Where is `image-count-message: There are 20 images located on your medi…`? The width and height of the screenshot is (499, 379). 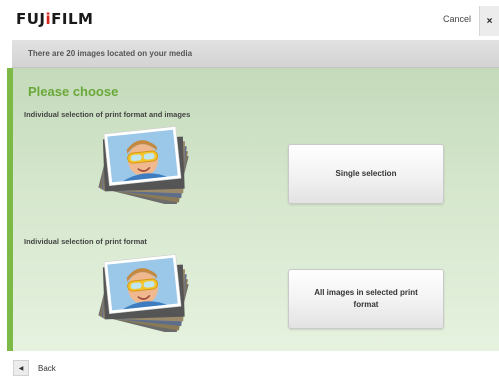
image-count-message: There are 20 images located on your medi… is located at coordinates (110, 53).